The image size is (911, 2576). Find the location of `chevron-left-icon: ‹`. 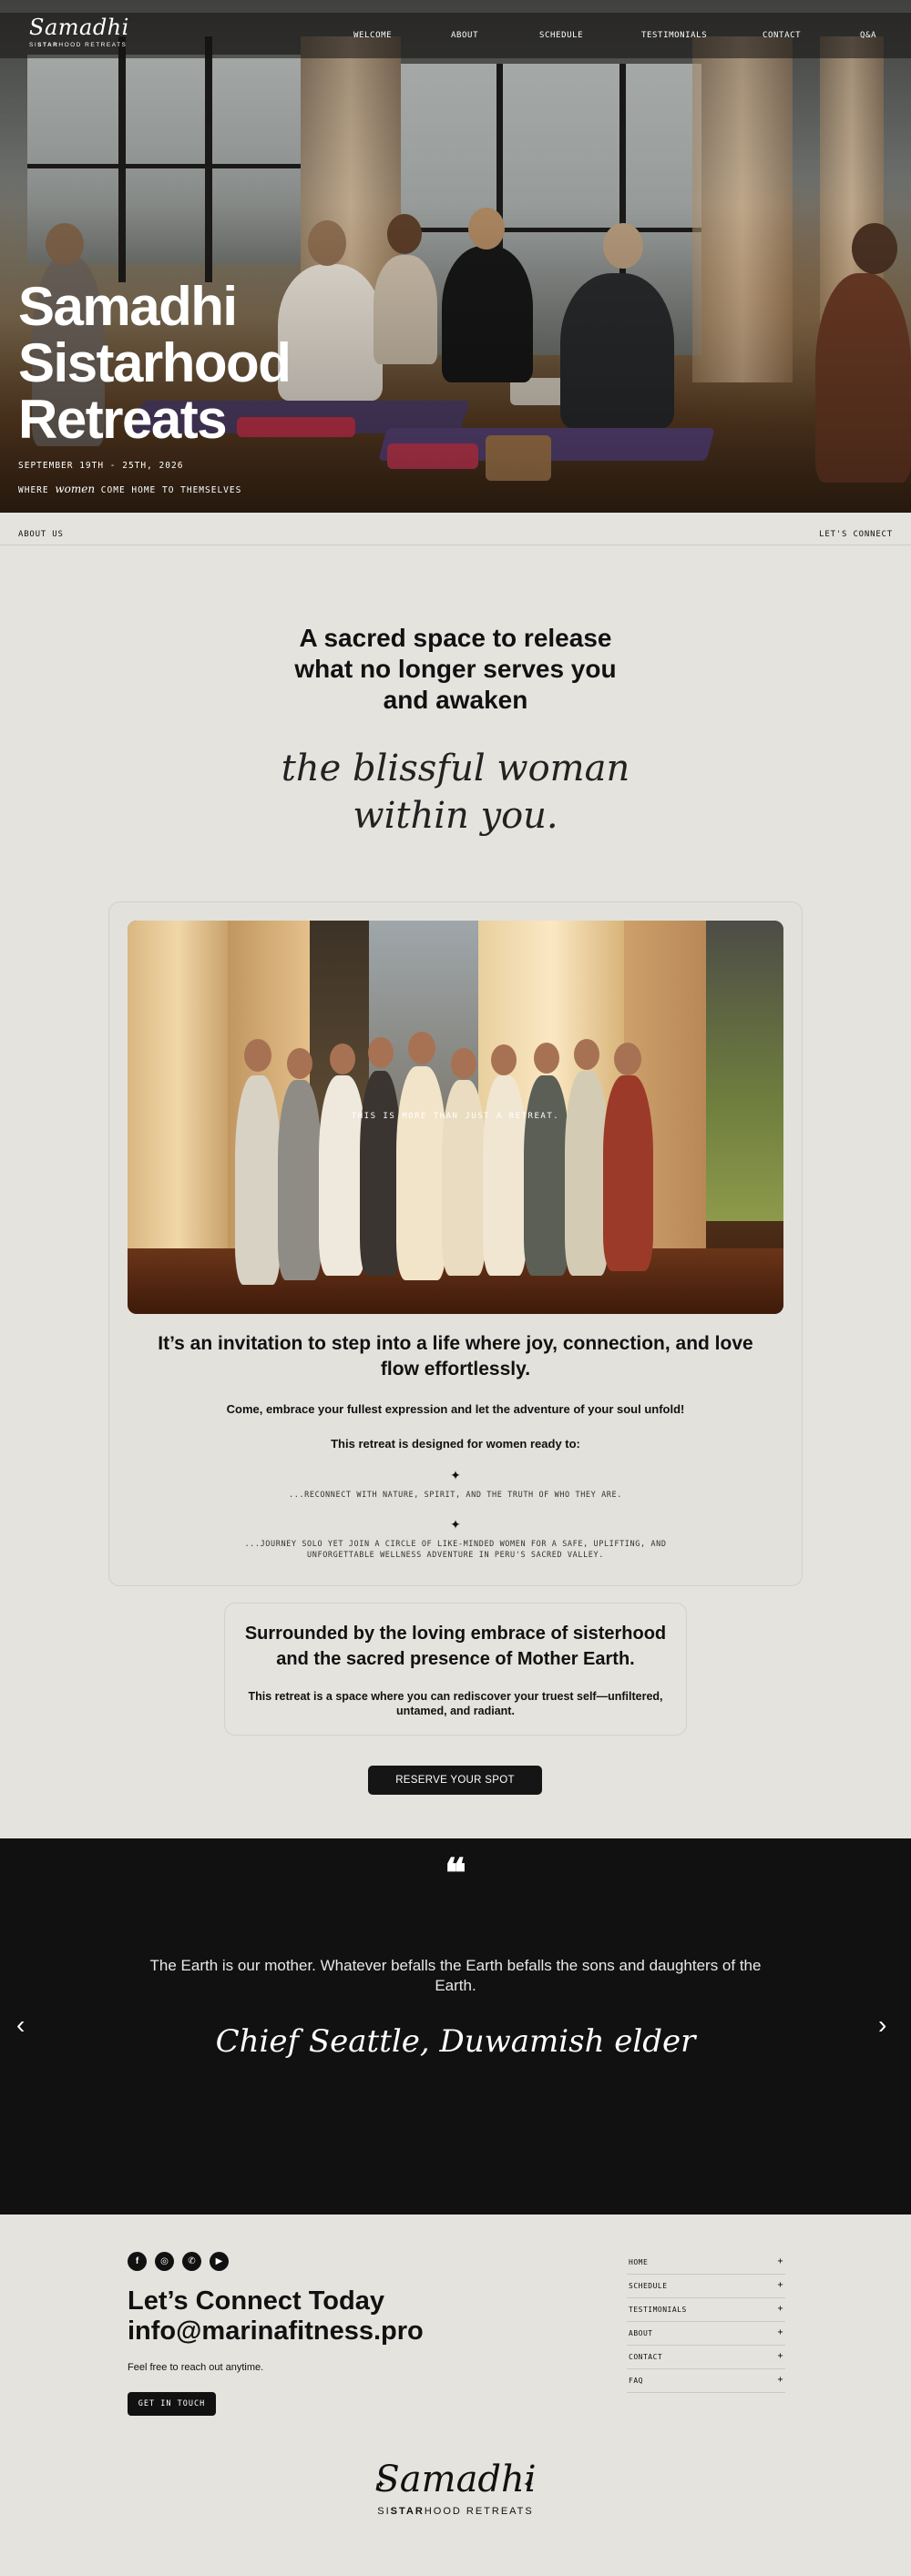

chevron-left-icon: ‹ is located at coordinates (21, 2025).